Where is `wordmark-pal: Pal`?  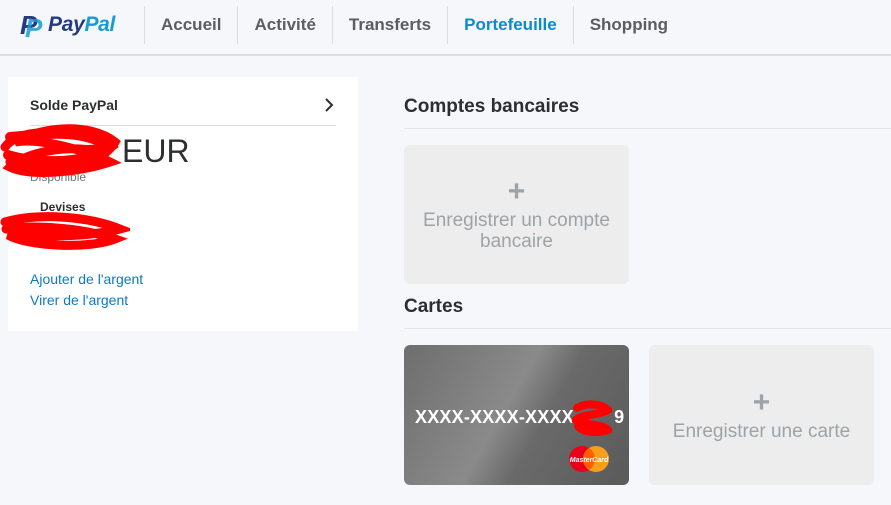
wordmark-pal: Pal is located at coordinates (100, 24).